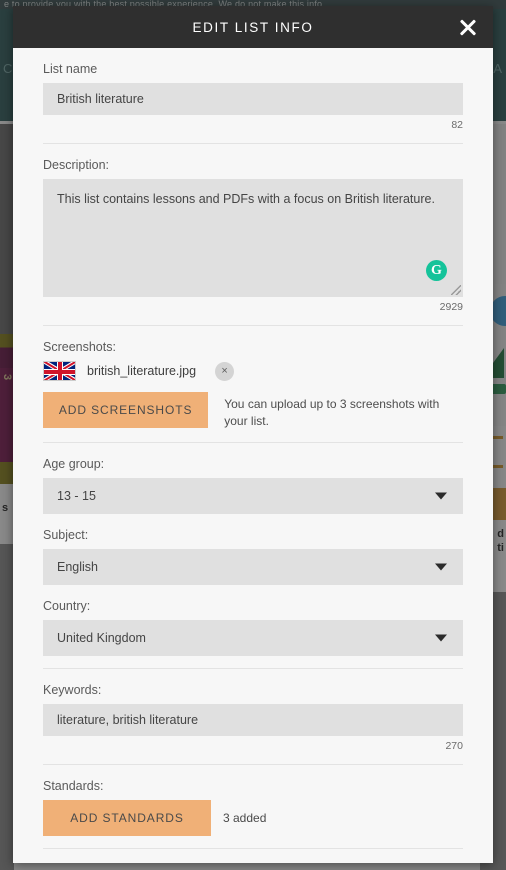  What do you see at coordinates (126, 410) in the screenshot?
I see `add-screenshots-button: ADD SCREENSHOTS` at bounding box center [126, 410].